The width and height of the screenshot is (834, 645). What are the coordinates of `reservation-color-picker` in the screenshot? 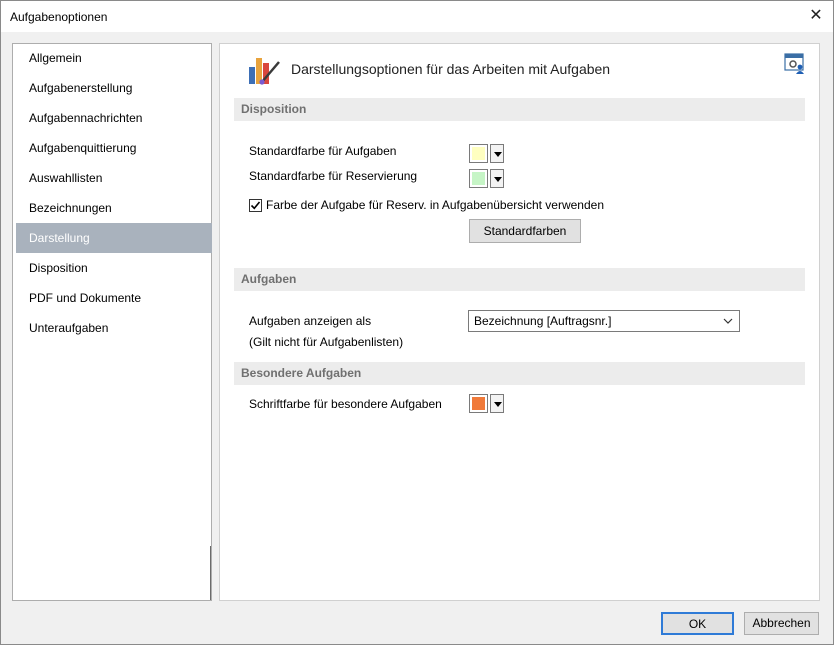 It's located at (487, 179).